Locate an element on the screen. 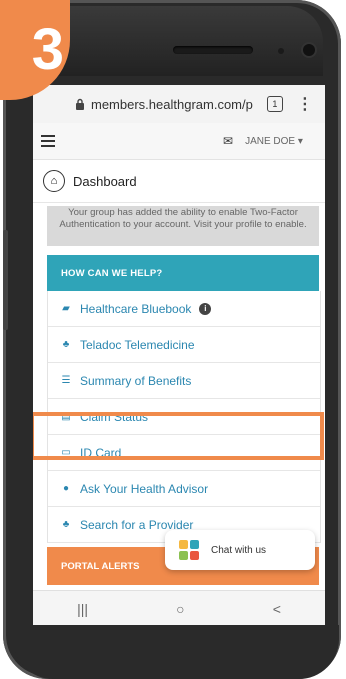  browser-menu-icon: ⋮ is located at coordinates (305, 104).